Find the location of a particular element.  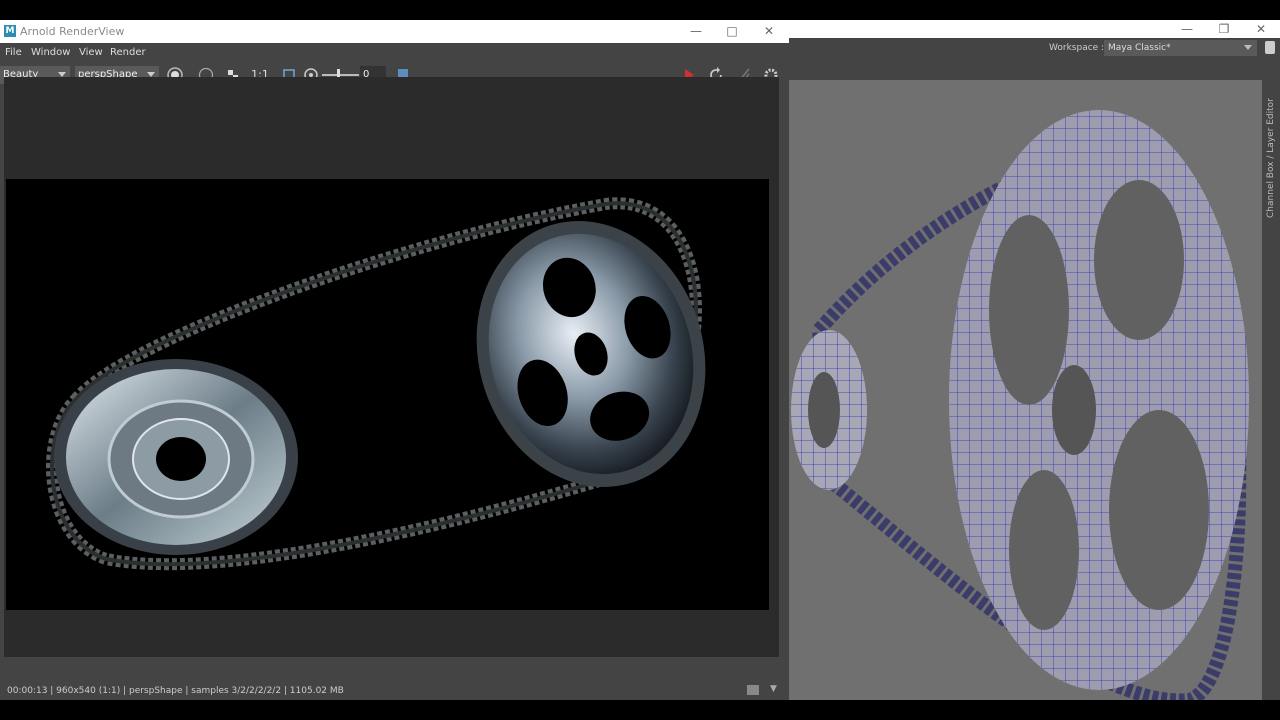

workspace-select: Maya Classic* is located at coordinates (1180, 48).